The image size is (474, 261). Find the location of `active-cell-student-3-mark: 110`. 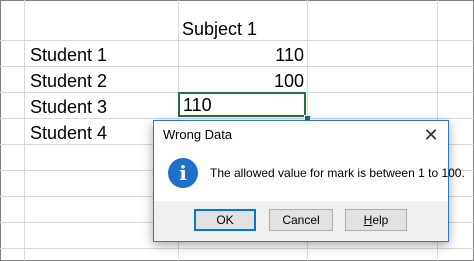

active-cell-student-3-mark: 110 is located at coordinates (242, 104).